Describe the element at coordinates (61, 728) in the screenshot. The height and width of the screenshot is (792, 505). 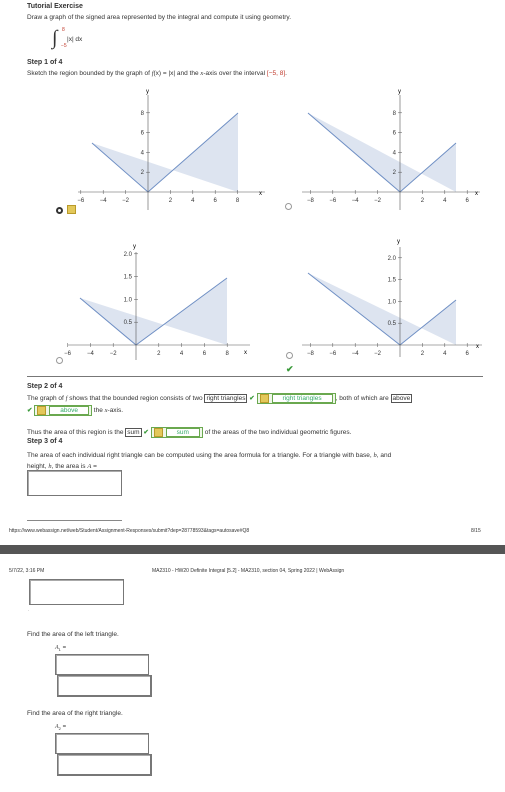
I see `right-triangle-label: A2 =` at that location.